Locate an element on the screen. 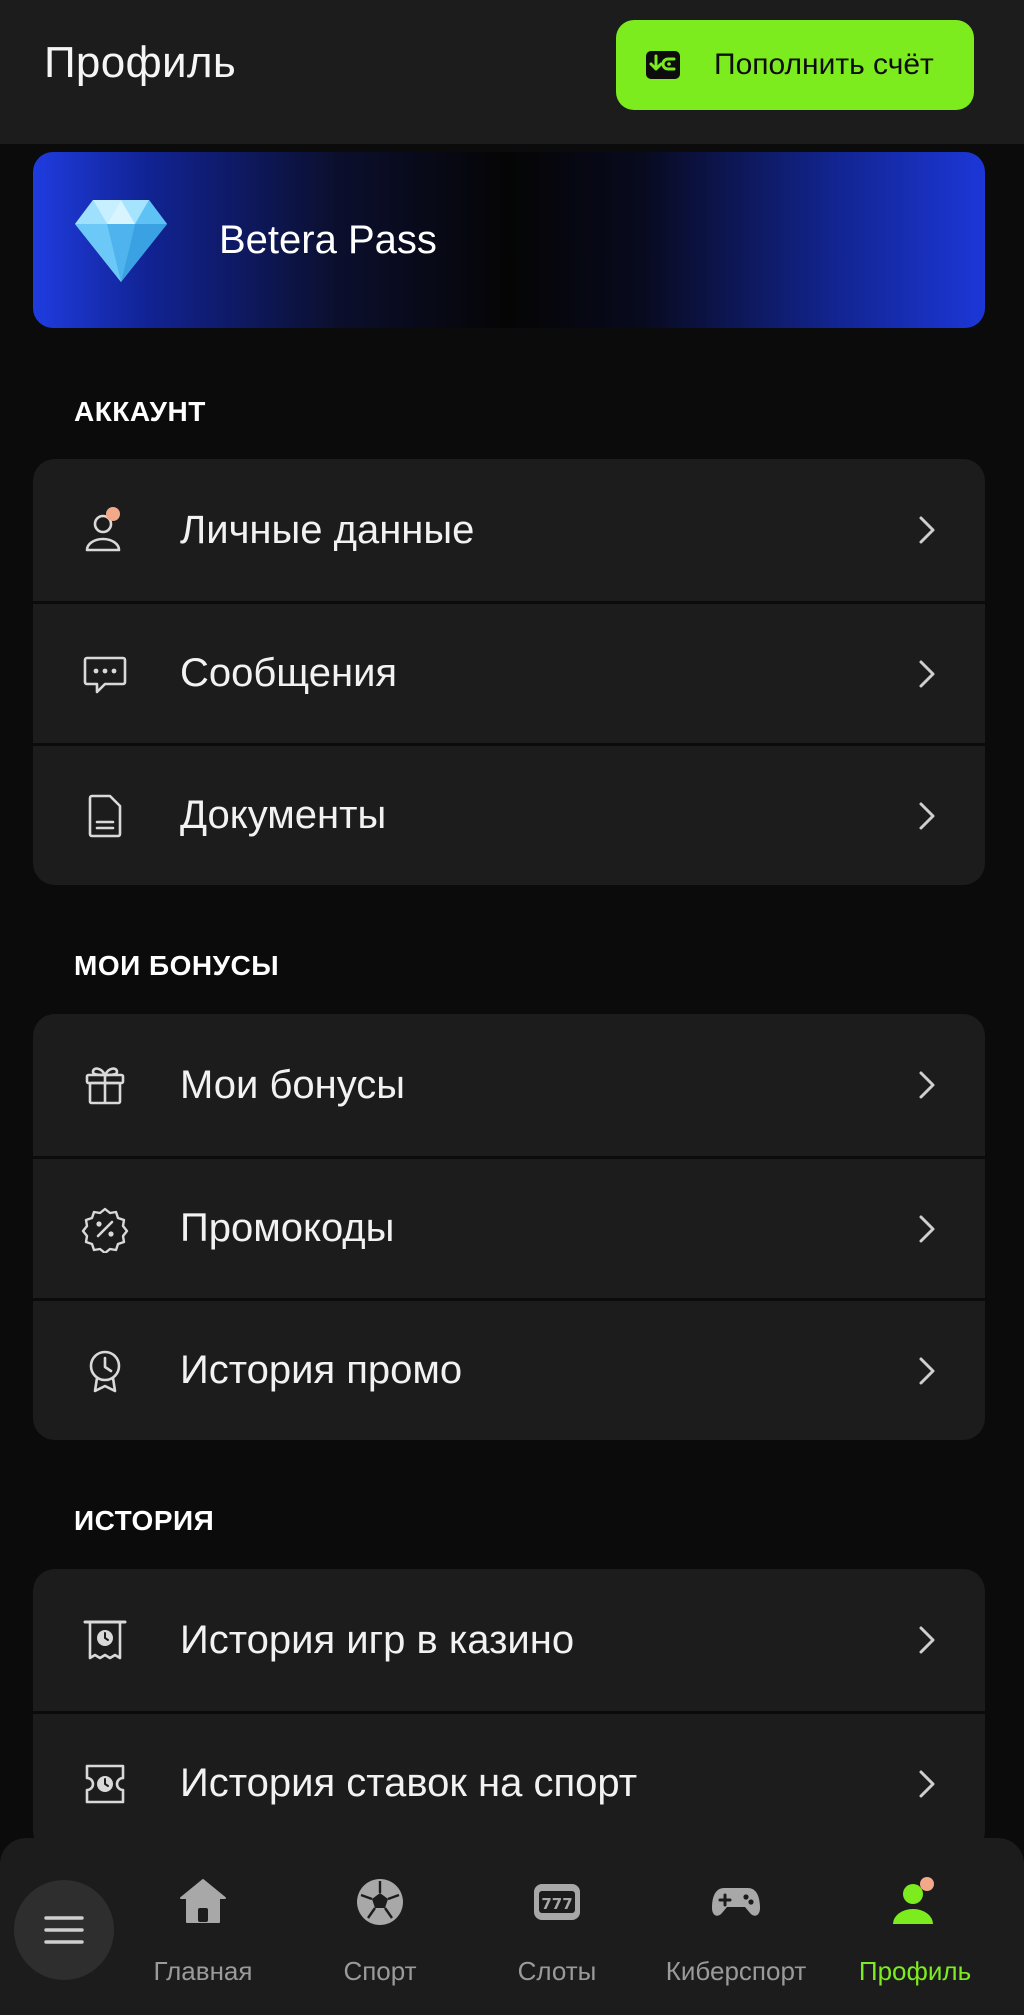 This screenshot has height=2015, width=1024. nav-label: Спорт is located at coordinates (380, 1971).